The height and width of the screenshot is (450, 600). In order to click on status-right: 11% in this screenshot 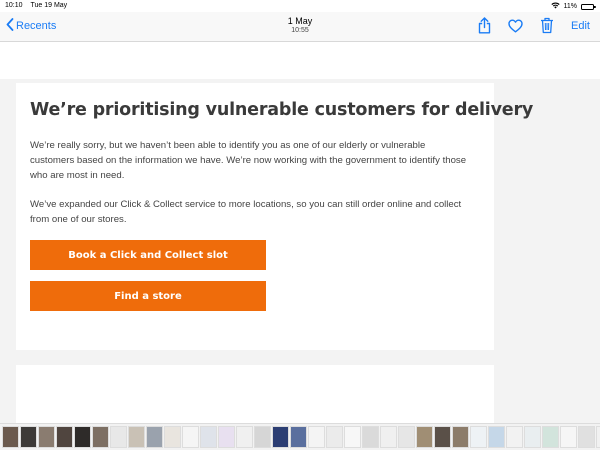, I will do `click(573, 6)`.